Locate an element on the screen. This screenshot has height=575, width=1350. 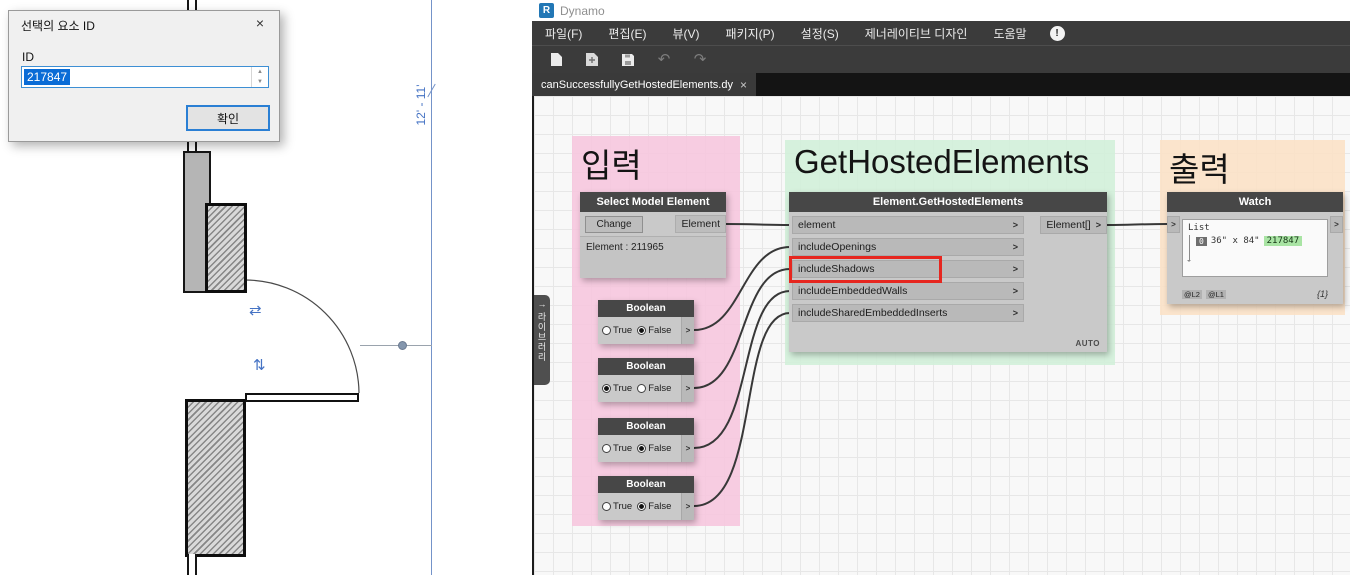
ok-button: 확인 is located at coordinates (228, 118).